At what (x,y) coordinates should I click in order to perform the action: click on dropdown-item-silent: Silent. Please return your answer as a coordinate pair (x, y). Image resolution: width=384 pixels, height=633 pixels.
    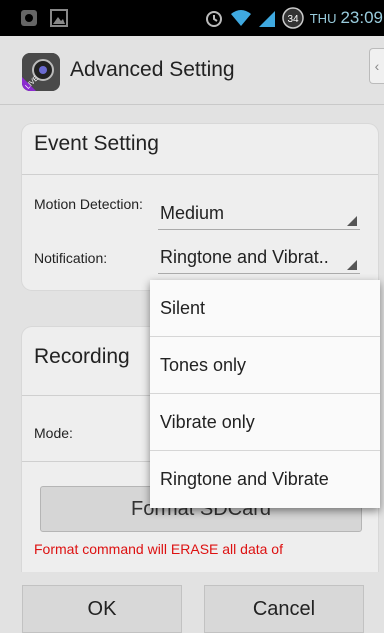
    Looking at the image, I should click on (265, 308).